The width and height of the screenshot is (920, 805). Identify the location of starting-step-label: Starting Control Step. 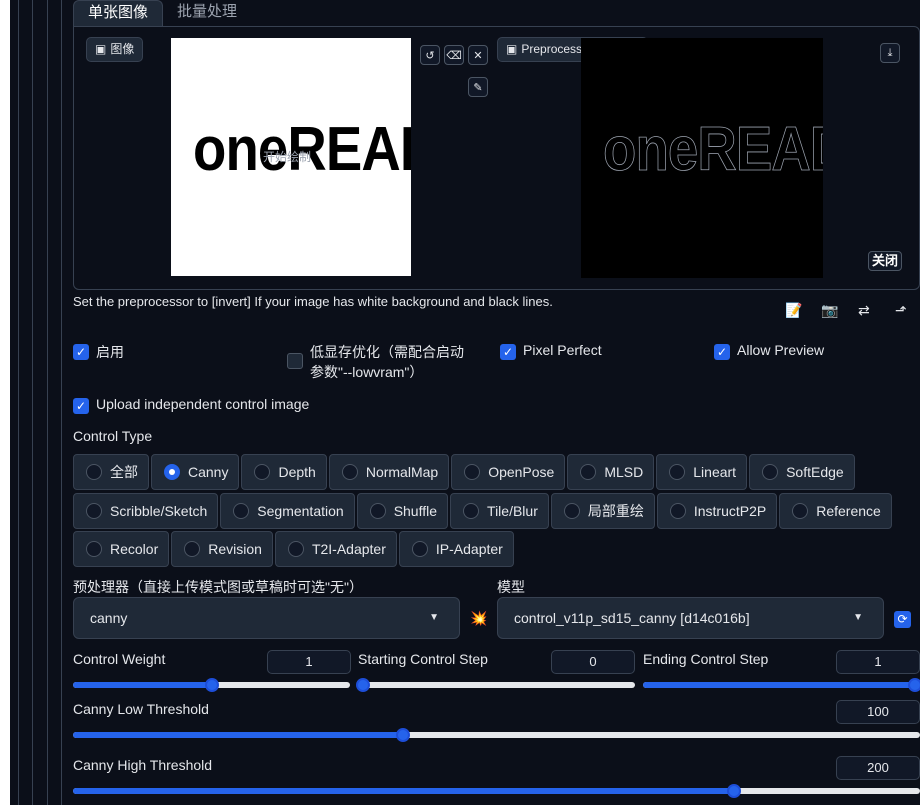
(423, 659).